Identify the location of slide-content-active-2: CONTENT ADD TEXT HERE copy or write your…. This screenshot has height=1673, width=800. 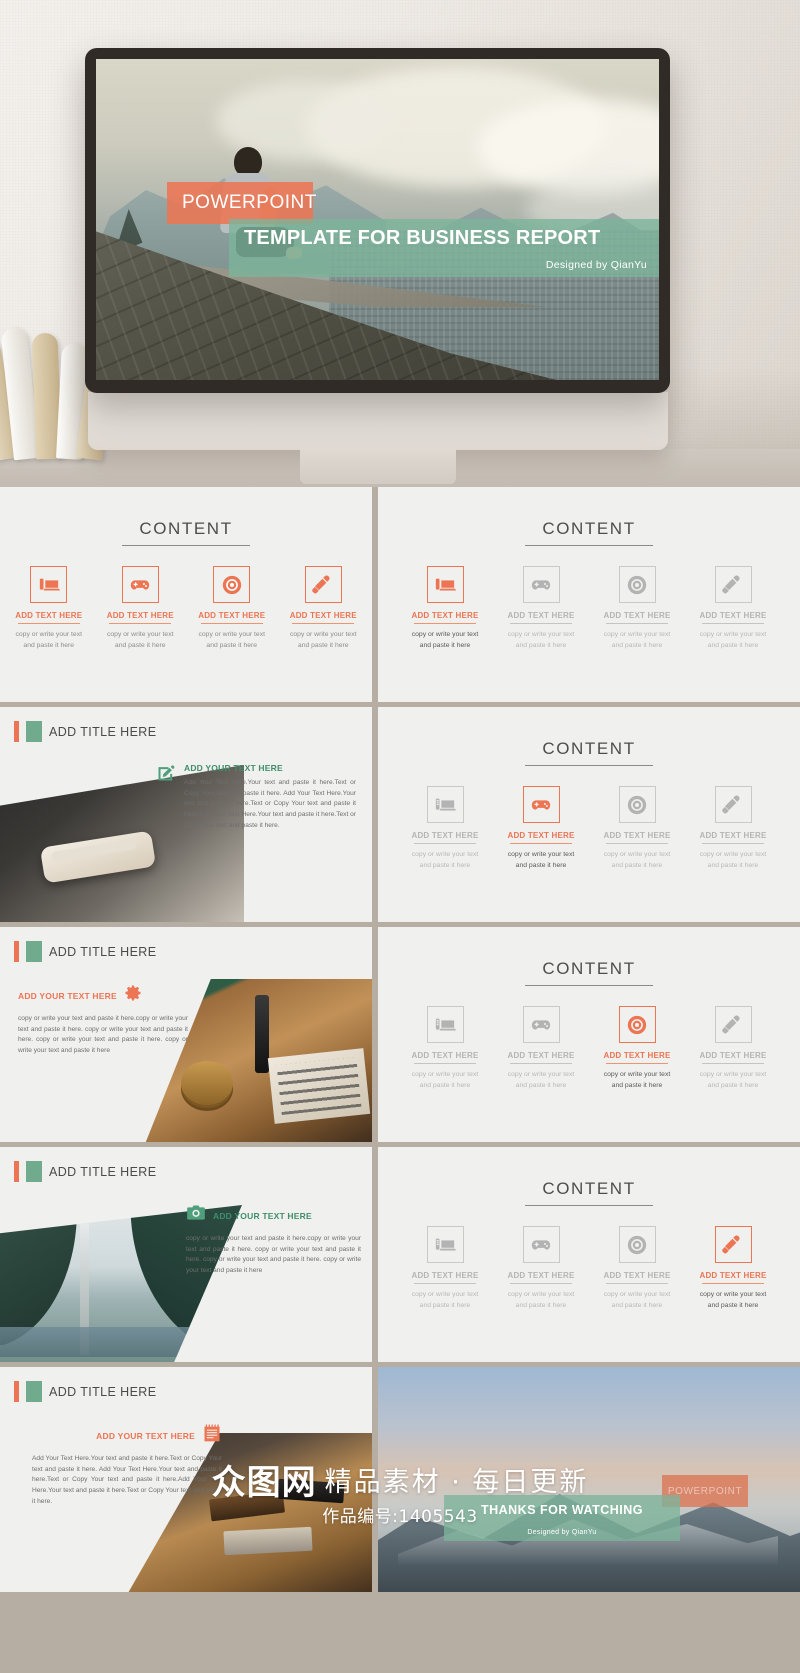
(589, 1034).